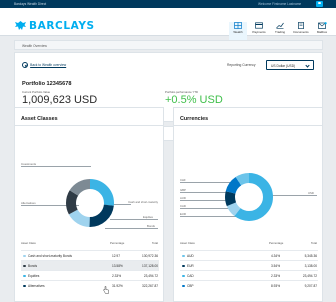 Image resolution: width=336 pixels, height=302 pixels. I want to click on asset-class-percentage: 31.92%, so click(117, 286).